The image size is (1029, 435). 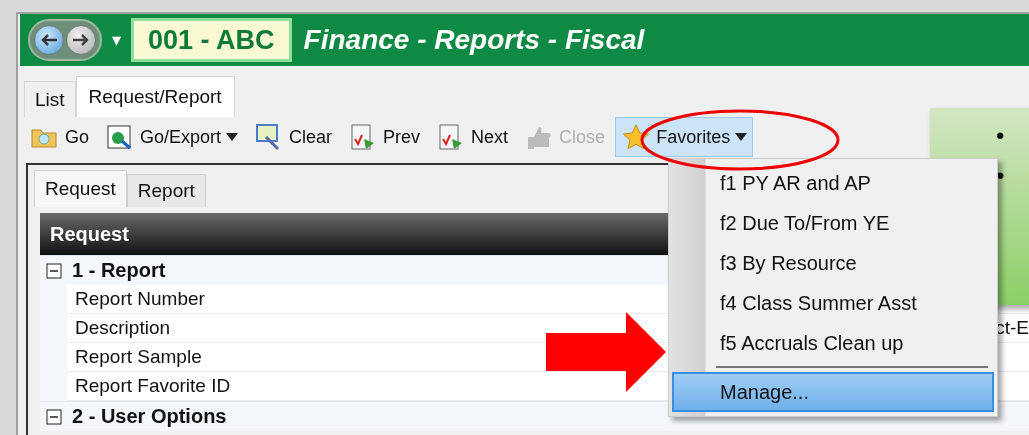 I want to click on history-dropdown: ▾, so click(x=117, y=40).